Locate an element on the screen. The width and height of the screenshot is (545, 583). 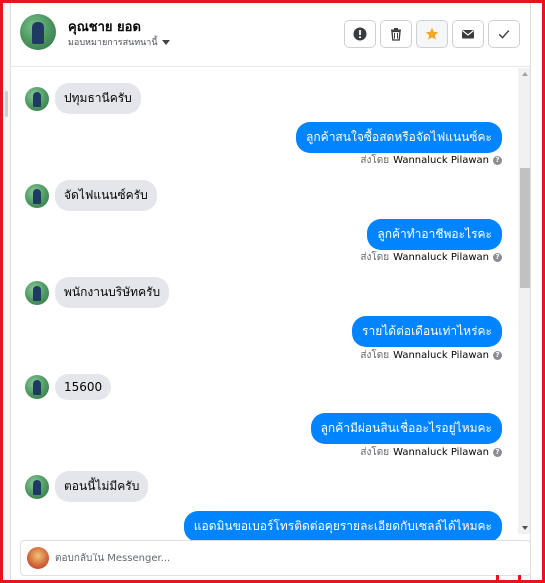
trash-icon is located at coordinates (396, 34).